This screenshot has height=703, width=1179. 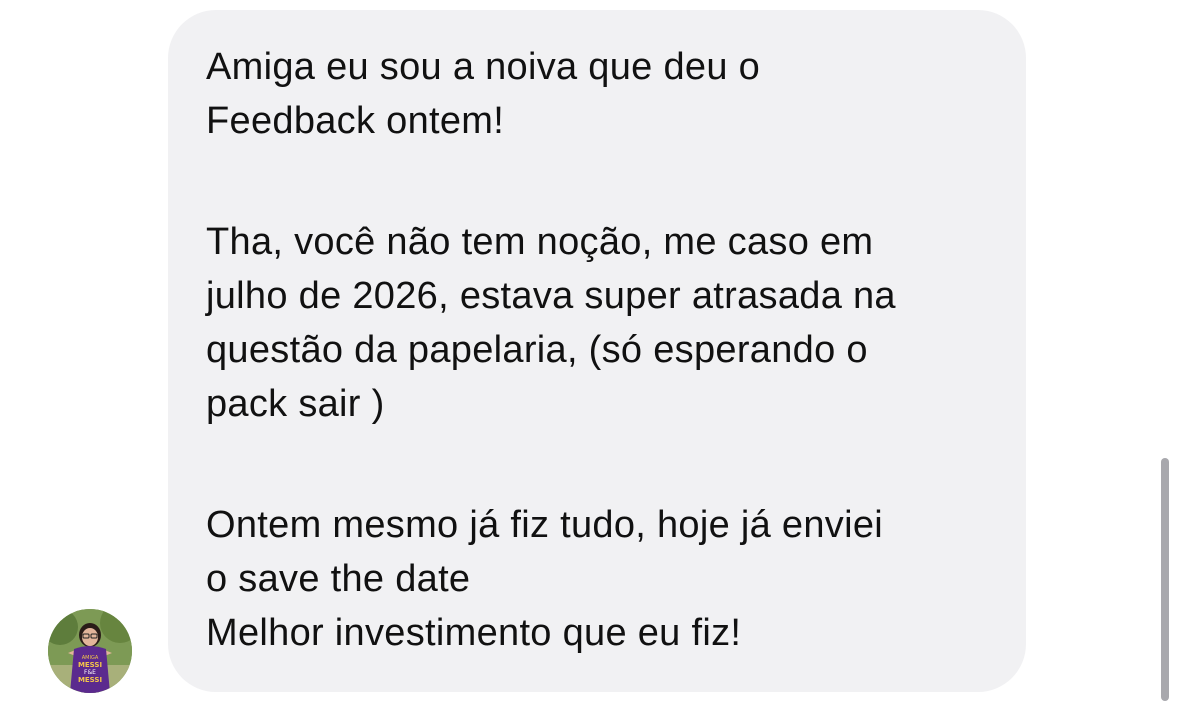 What do you see at coordinates (355, 121) in the screenshot?
I see `message-line: Feedback ontem!` at bounding box center [355, 121].